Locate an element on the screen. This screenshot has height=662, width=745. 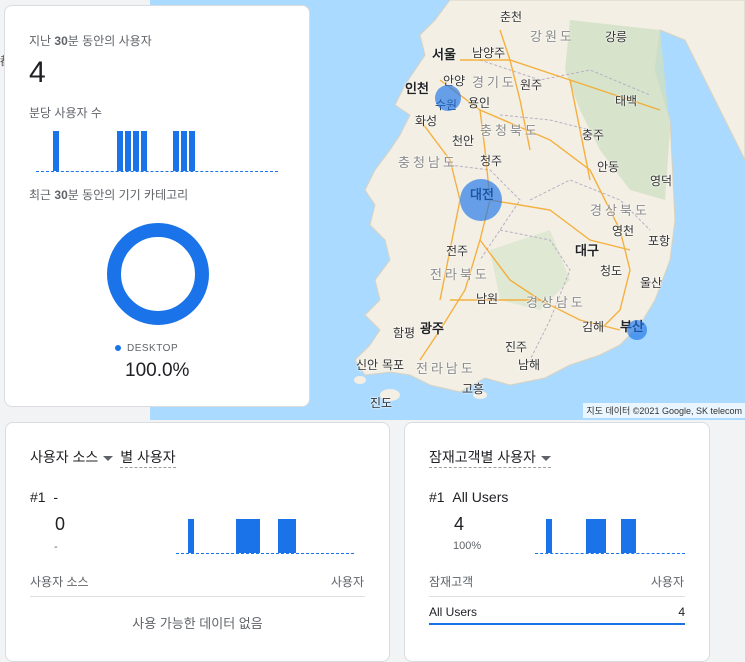
users-count: 4 is located at coordinates (37, 72).